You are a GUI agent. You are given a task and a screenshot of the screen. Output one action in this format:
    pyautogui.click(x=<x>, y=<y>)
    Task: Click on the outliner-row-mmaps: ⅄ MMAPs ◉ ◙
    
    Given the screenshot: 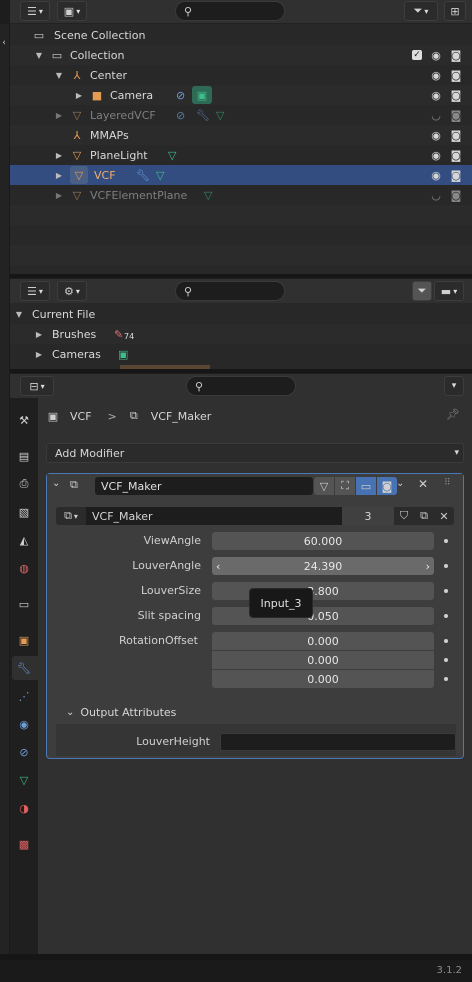 What is the action you would take?
    pyautogui.click(x=241, y=135)
    